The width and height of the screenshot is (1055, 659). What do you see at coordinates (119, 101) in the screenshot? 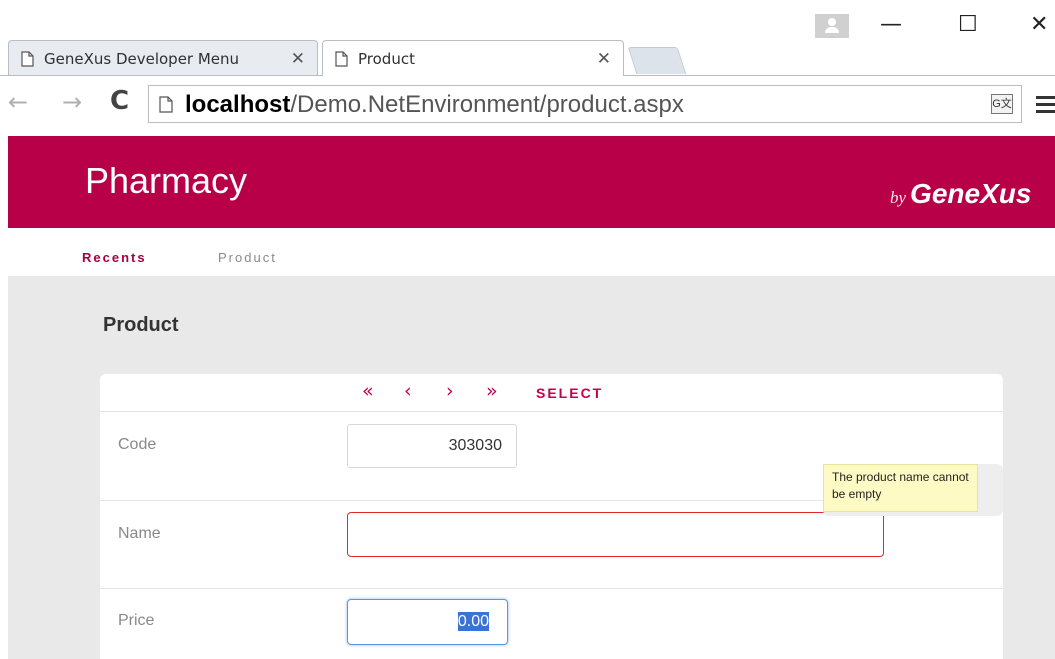
I see `reload-button: C` at bounding box center [119, 101].